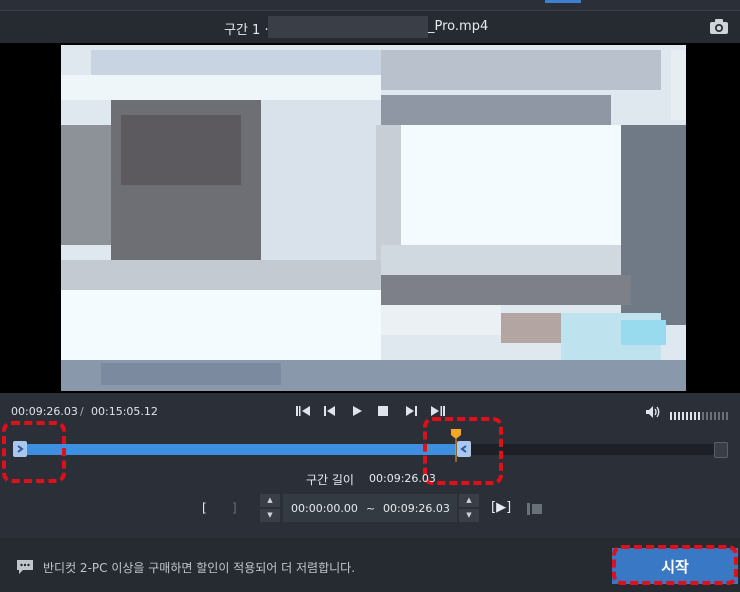 Image resolution: width=740 pixels, height=592 pixels. What do you see at coordinates (324, 508) in the screenshot?
I see `start-time-value: 00:00:00.00` at bounding box center [324, 508].